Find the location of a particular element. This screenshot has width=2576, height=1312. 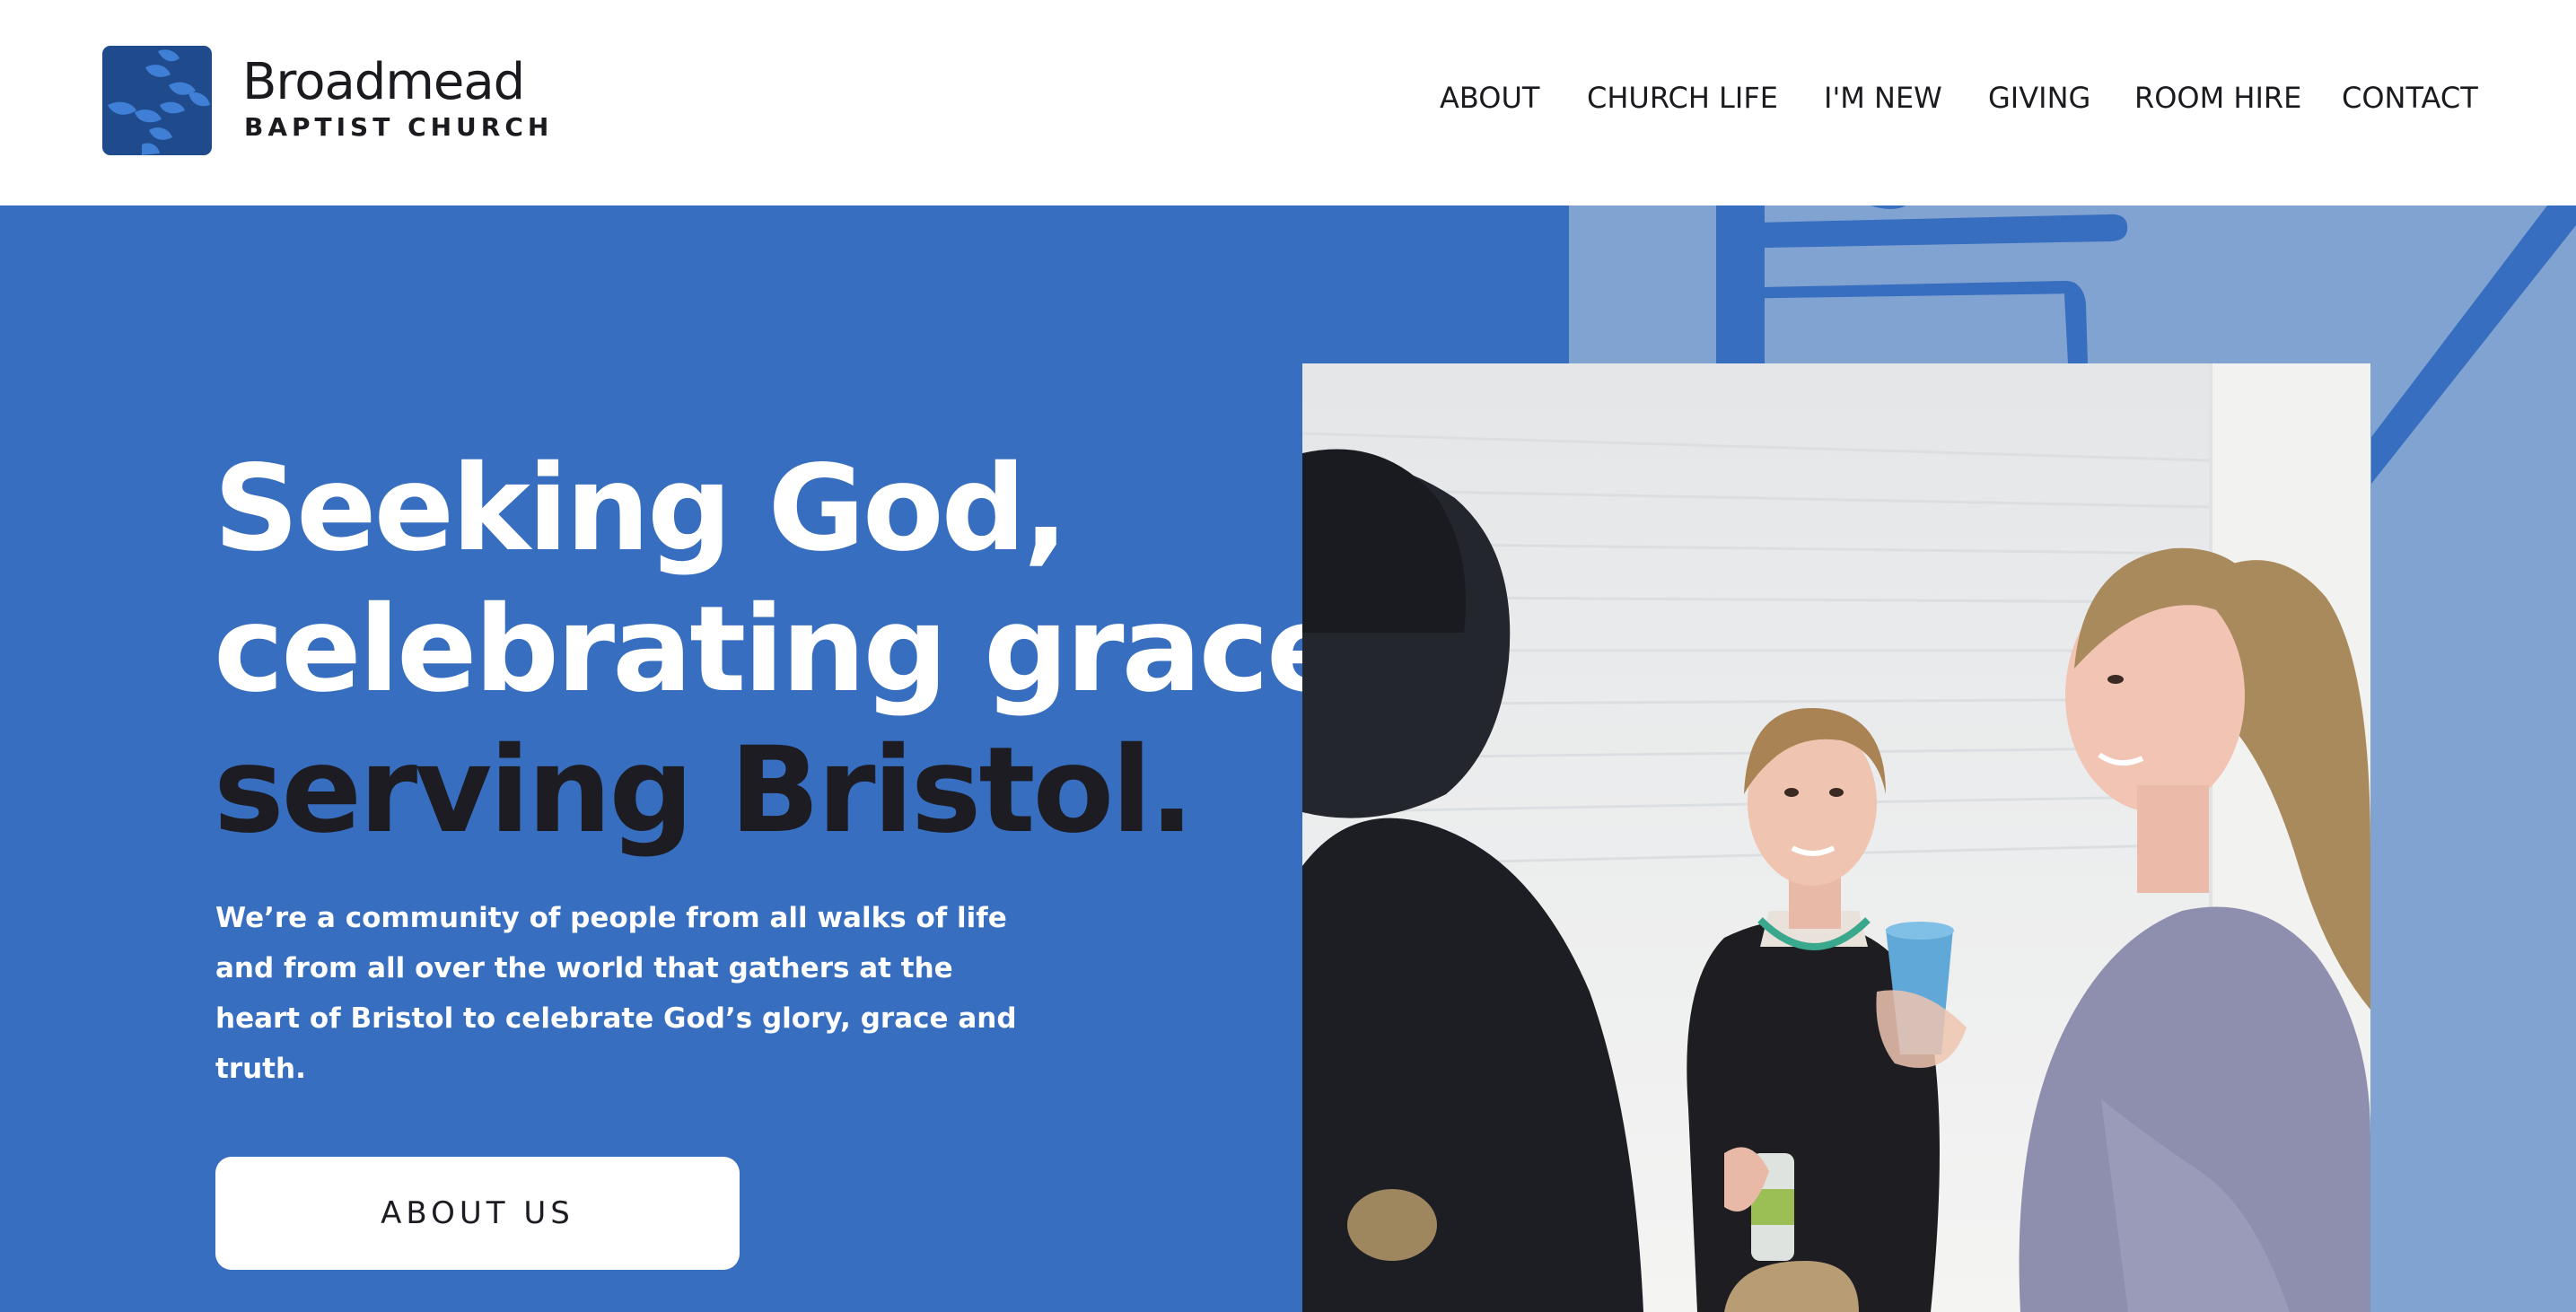

nav-contact: CONTACT is located at coordinates (2410, 98).